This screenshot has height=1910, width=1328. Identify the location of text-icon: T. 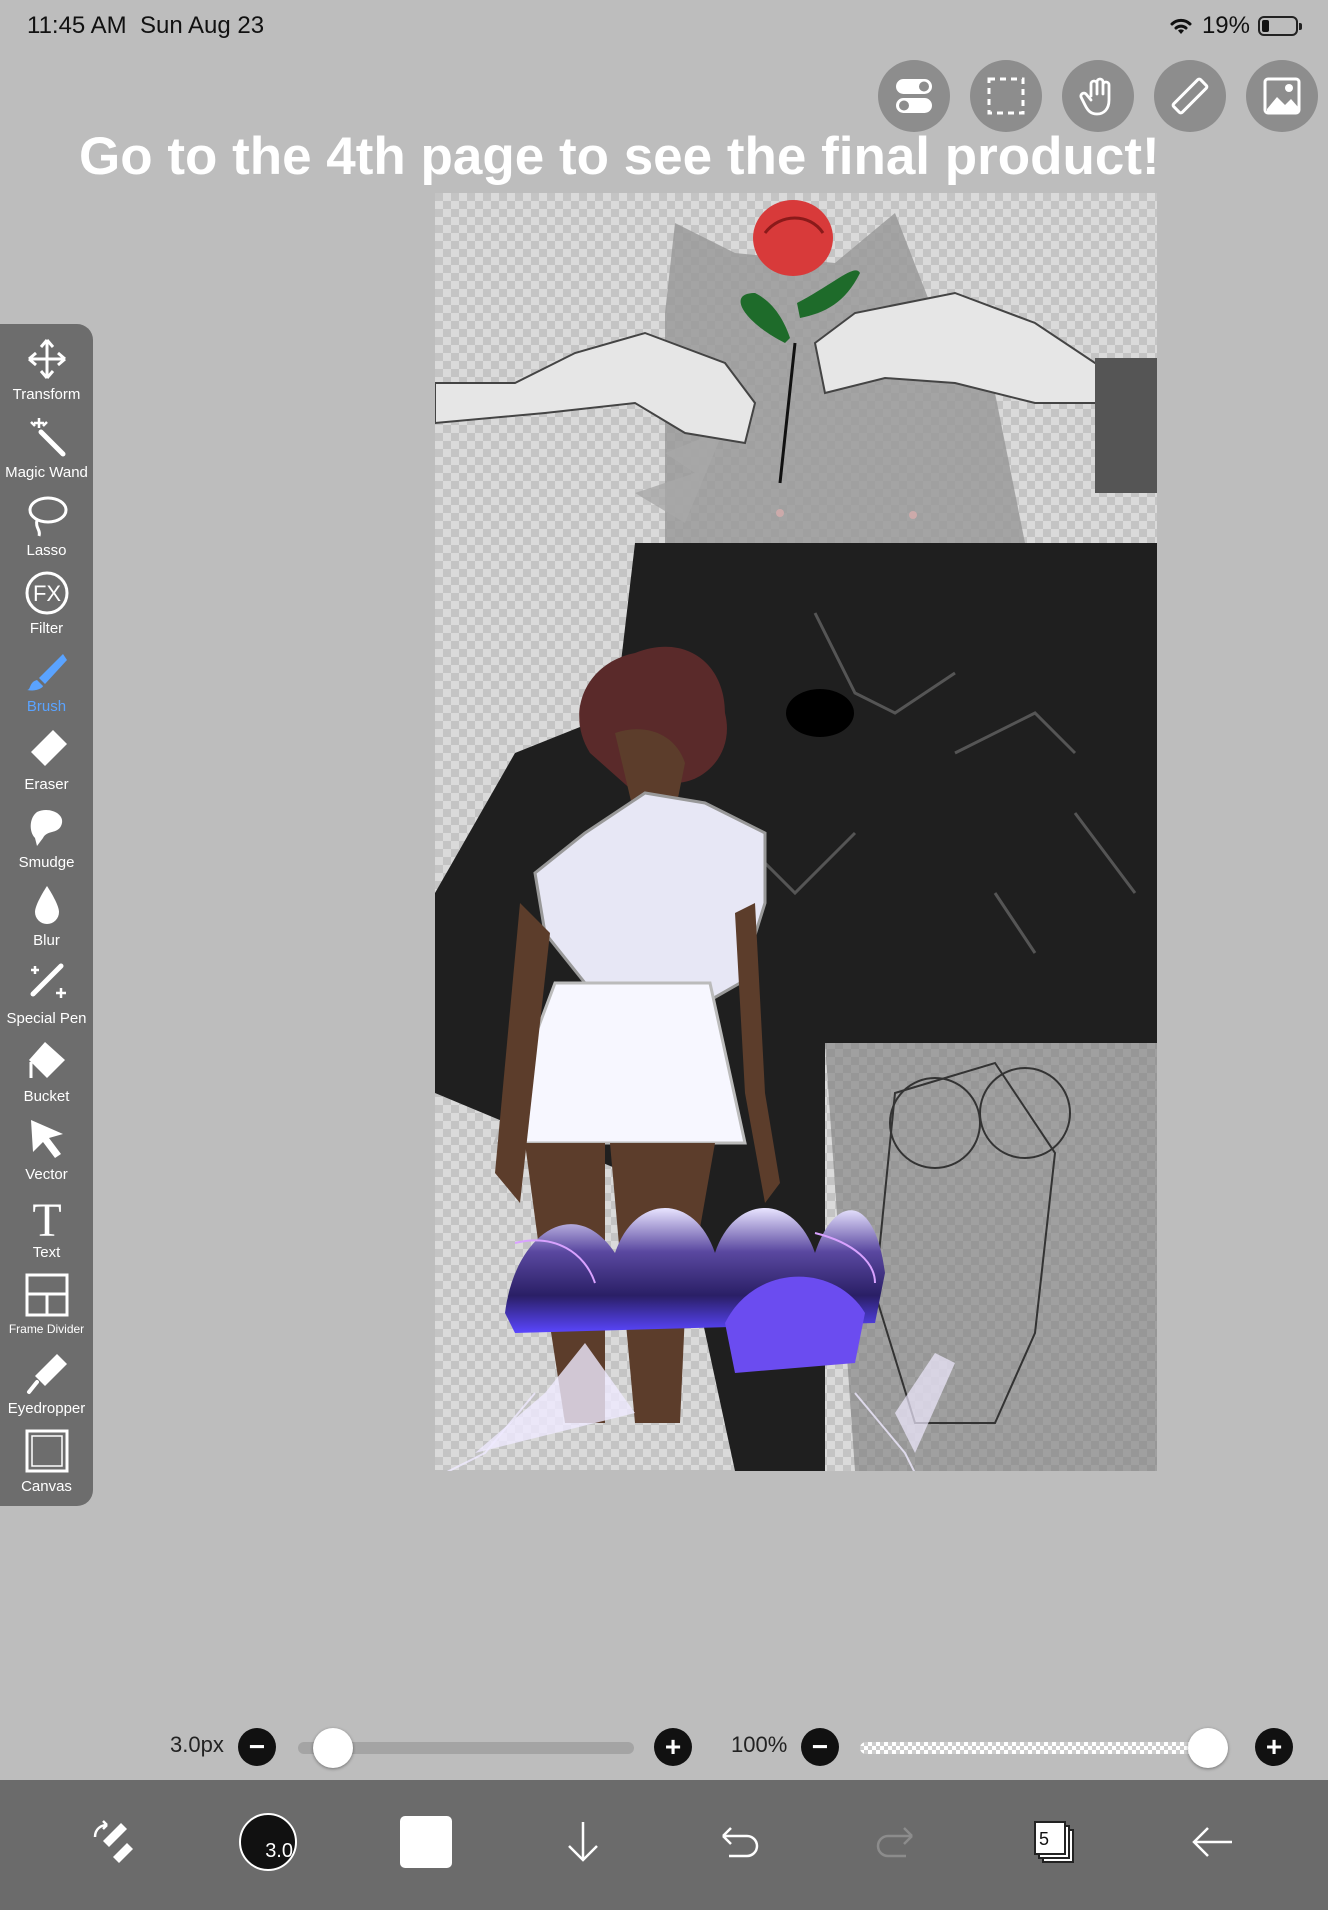
(46, 1217).